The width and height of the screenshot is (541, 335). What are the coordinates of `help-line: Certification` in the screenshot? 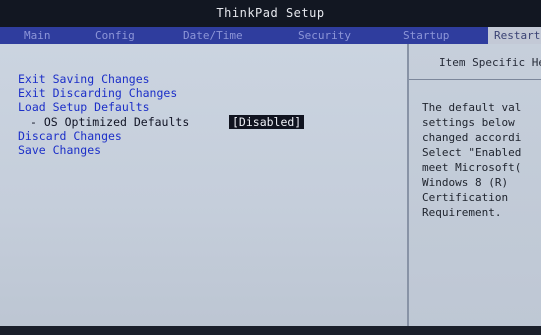 It's located at (465, 197).